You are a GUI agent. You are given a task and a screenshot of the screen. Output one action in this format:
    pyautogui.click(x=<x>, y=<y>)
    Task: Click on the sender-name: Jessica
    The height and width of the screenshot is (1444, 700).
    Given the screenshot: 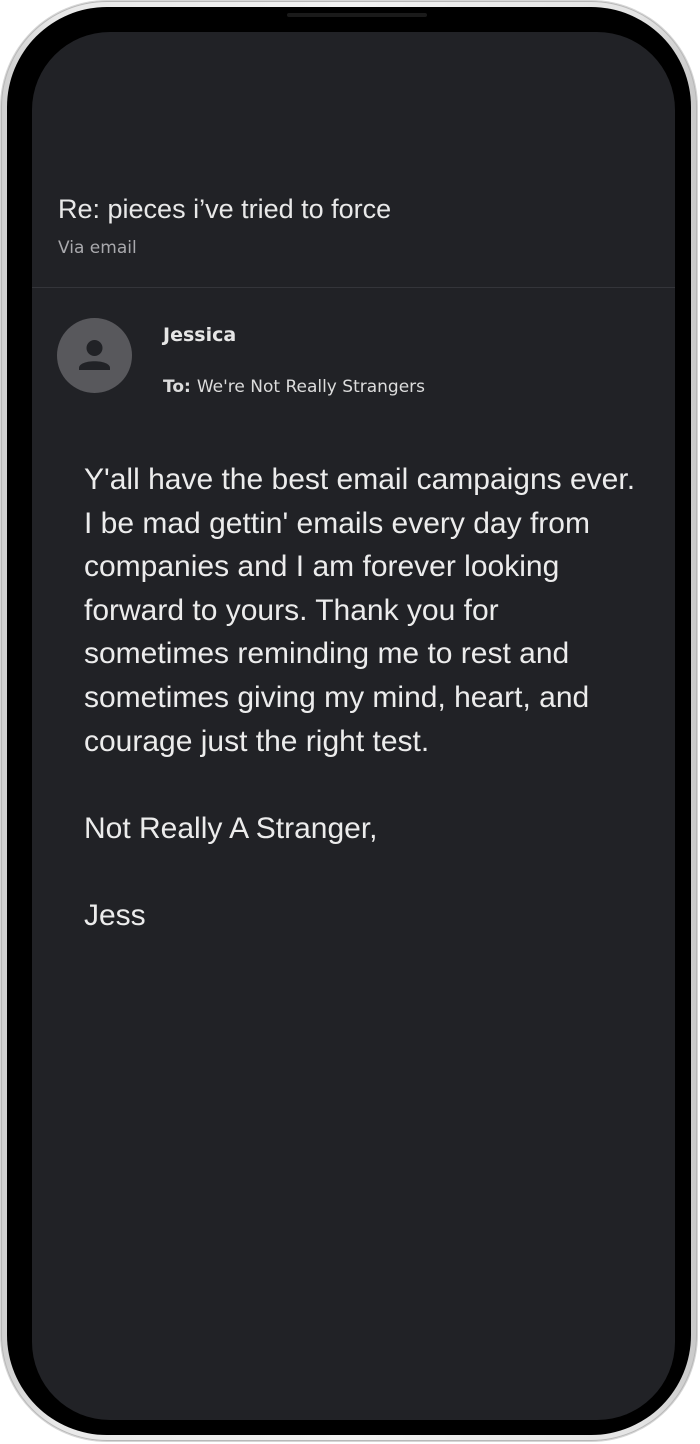 What is the action you would take?
    pyautogui.click(x=199, y=335)
    